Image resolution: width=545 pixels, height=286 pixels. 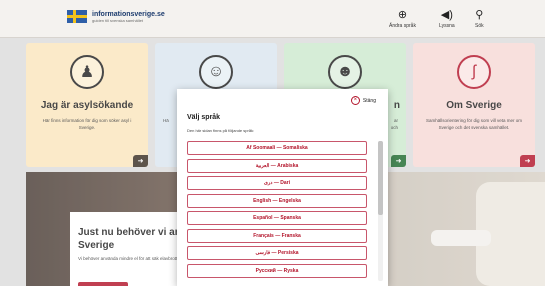 I want to click on globe-icon: ⊕, so click(x=402, y=15).